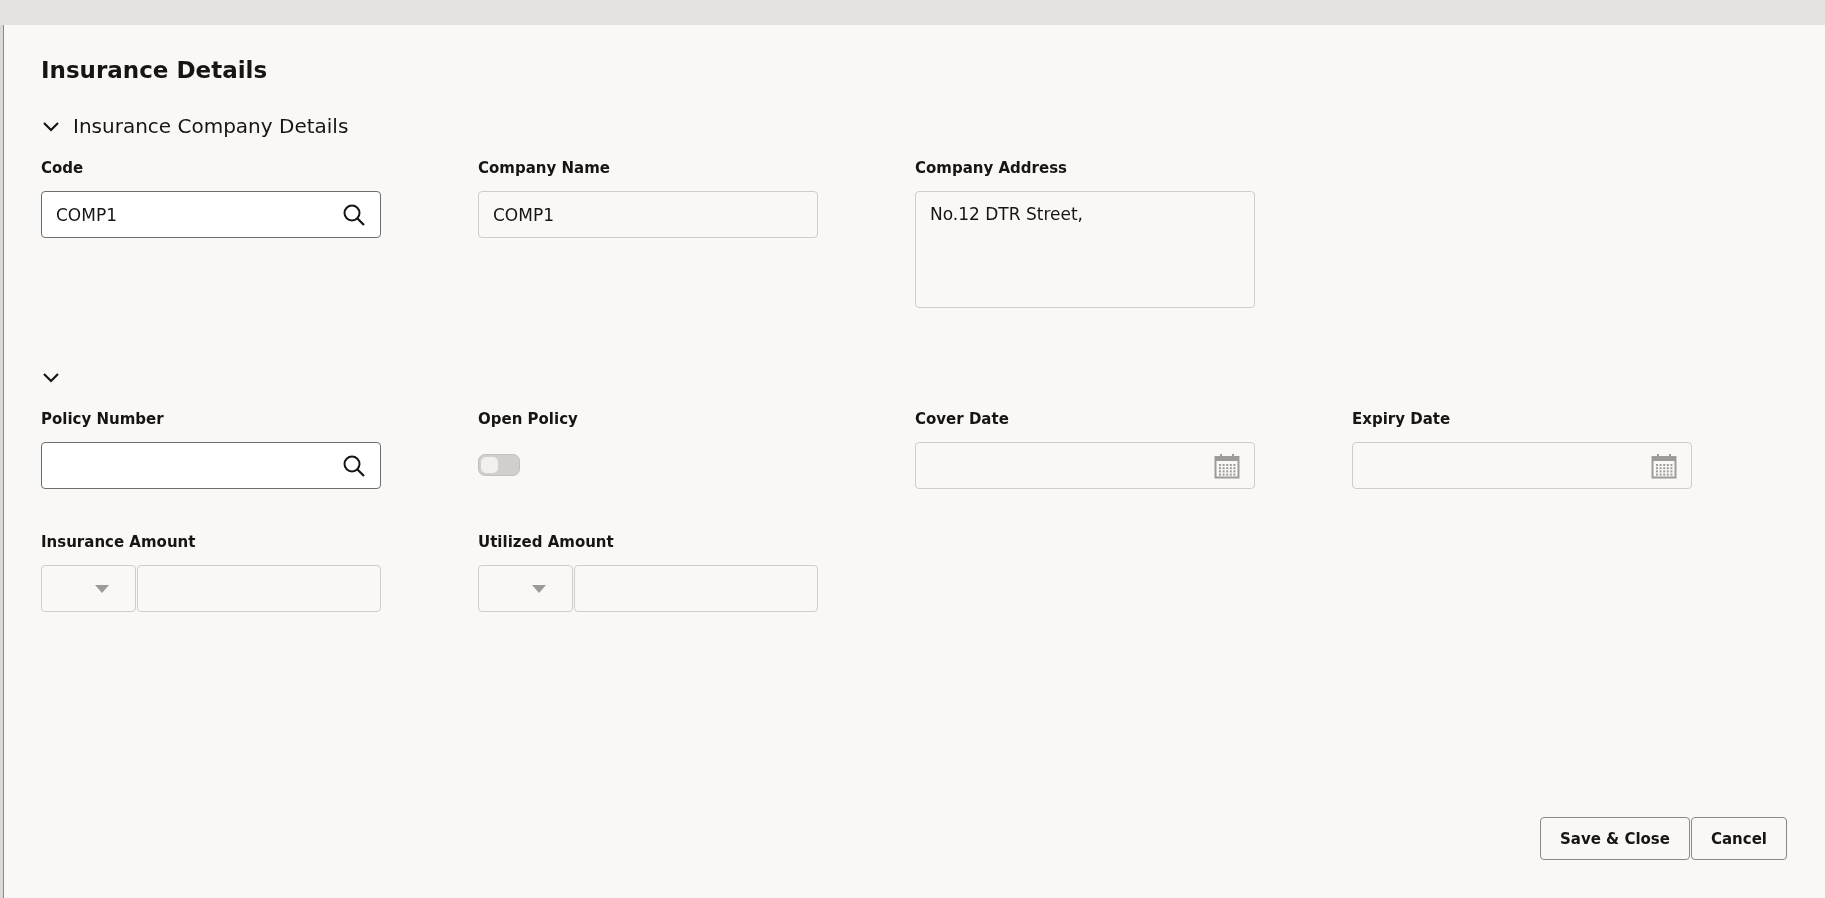  Describe the element at coordinates (962, 420) in the screenshot. I see `field-label: Cover Date` at that location.